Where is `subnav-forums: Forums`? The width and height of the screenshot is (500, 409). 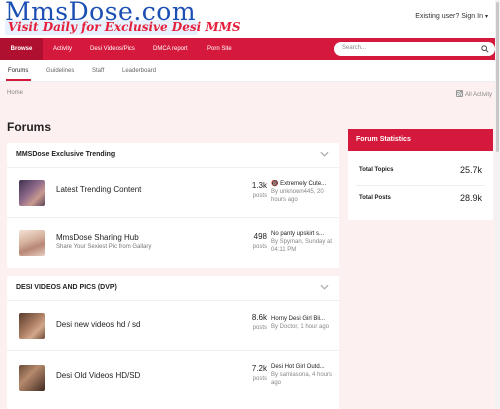
subnav-forums: Forums is located at coordinates (18, 71).